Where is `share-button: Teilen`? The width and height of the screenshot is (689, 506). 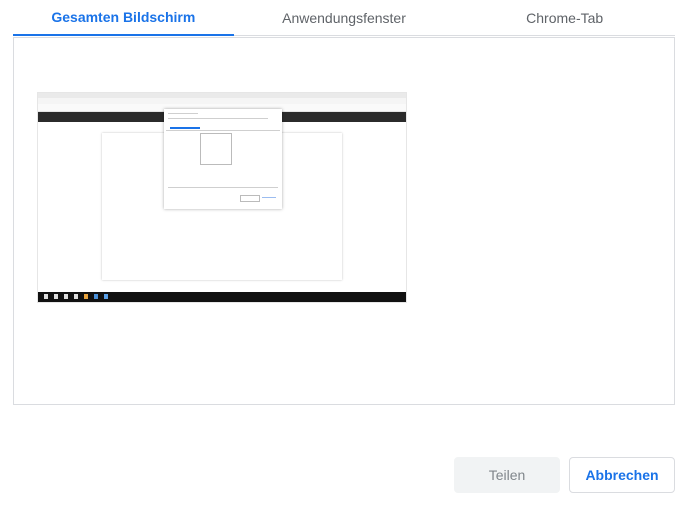
share-button: Teilen is located at coordinates (507, 475).